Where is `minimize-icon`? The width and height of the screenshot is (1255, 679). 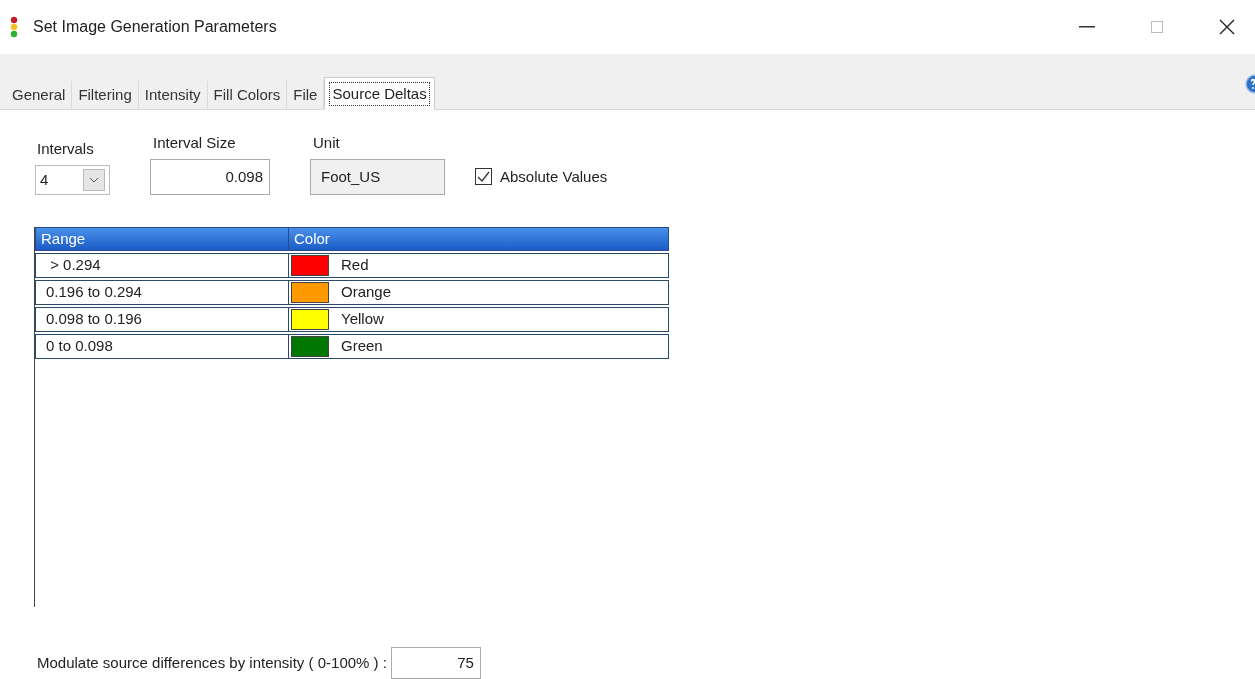 minimize-icon is located at coordinates (1087, 27).